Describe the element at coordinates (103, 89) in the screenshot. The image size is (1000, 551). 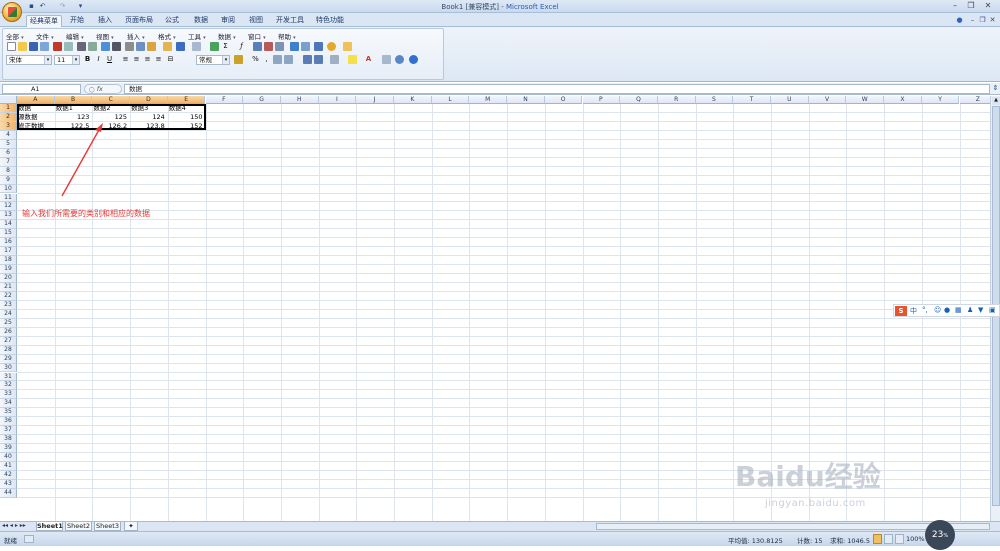
I see `insert-function-button: ◯ fx` at that location.